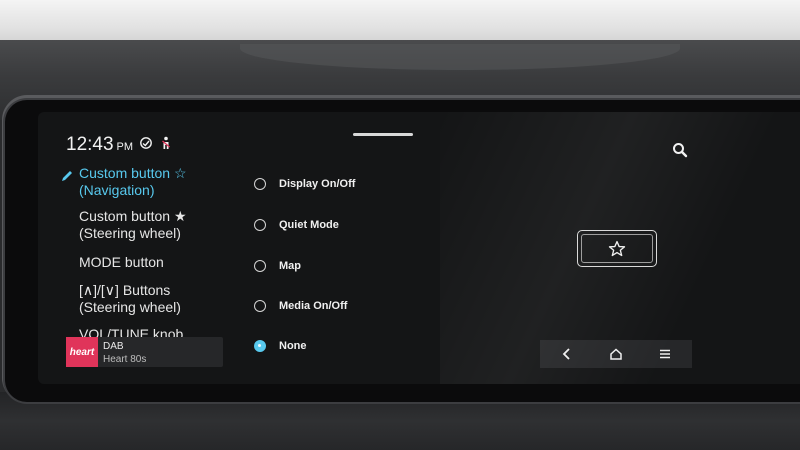 This screenshot has width=800, height=450. Describe the element at coordinates (680, 150) in the screenshot. I see `search-icon` at that location.